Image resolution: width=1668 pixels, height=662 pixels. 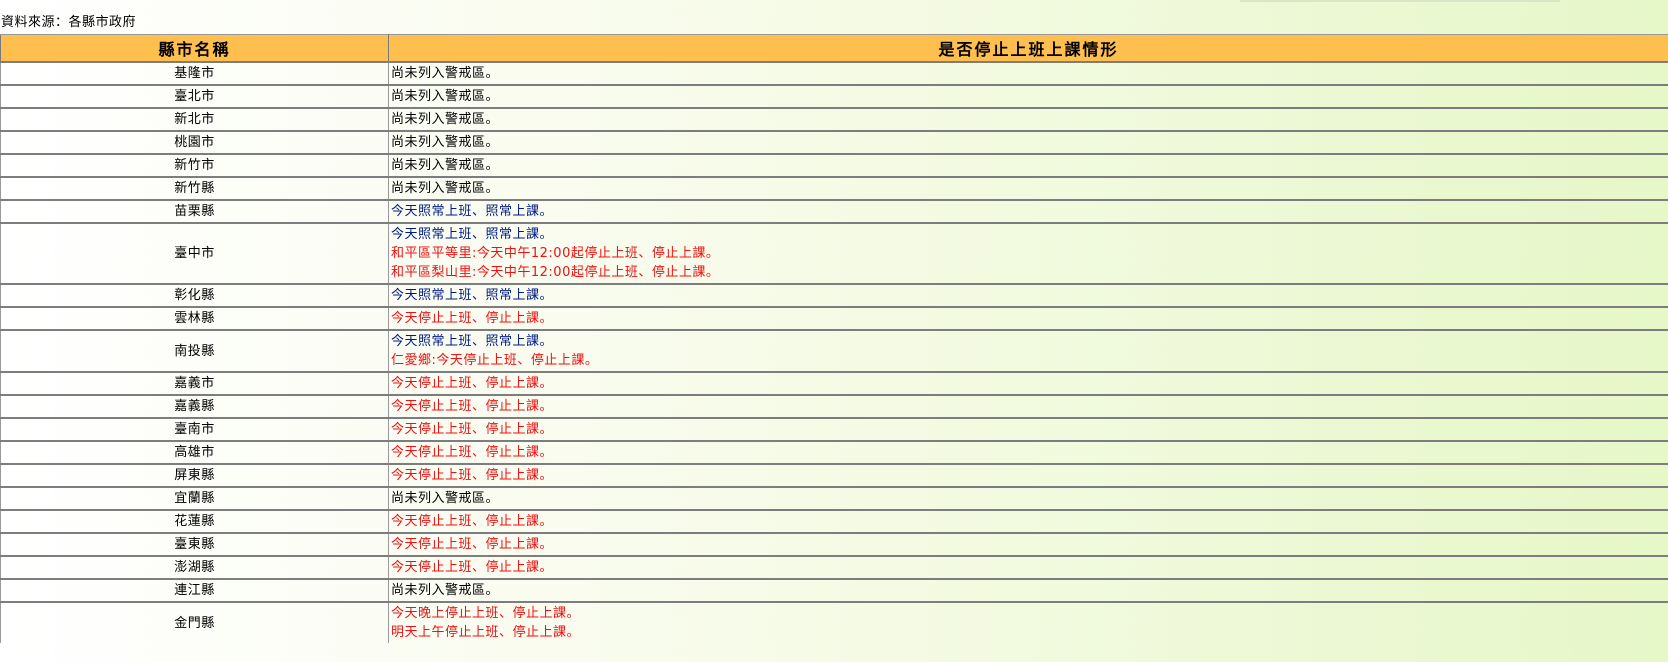 I want to click on table-row: 高雄市 今天停止上班、停止上課。, so click(x=834, y=452).